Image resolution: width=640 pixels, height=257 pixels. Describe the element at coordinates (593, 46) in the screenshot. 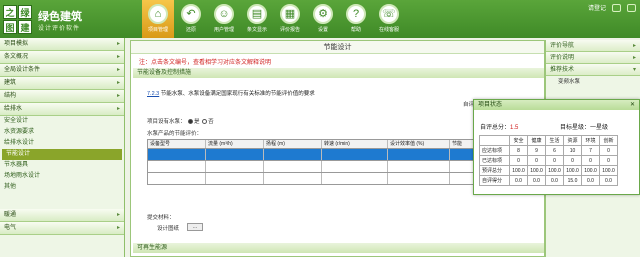

I see `evaluation-nav-tab: 评价导航 ▸` at that location.